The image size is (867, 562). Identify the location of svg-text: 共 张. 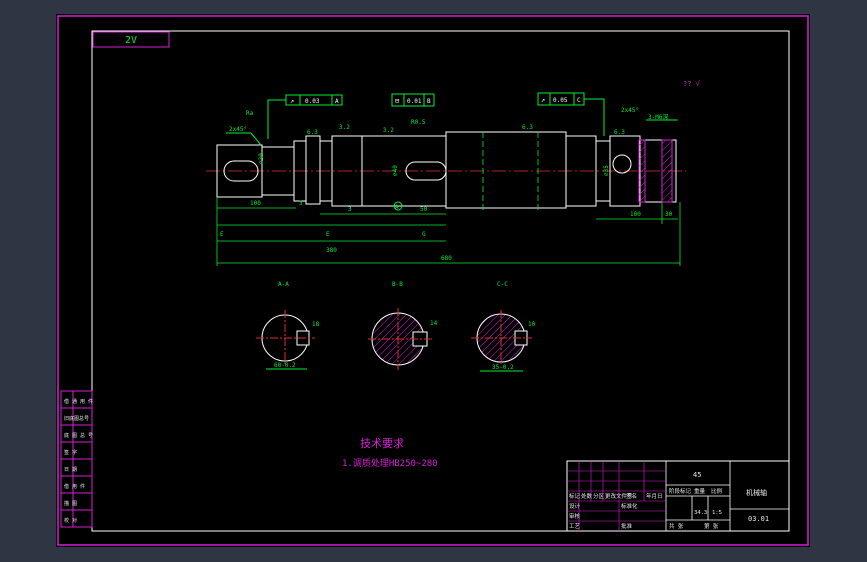
(676, 526).